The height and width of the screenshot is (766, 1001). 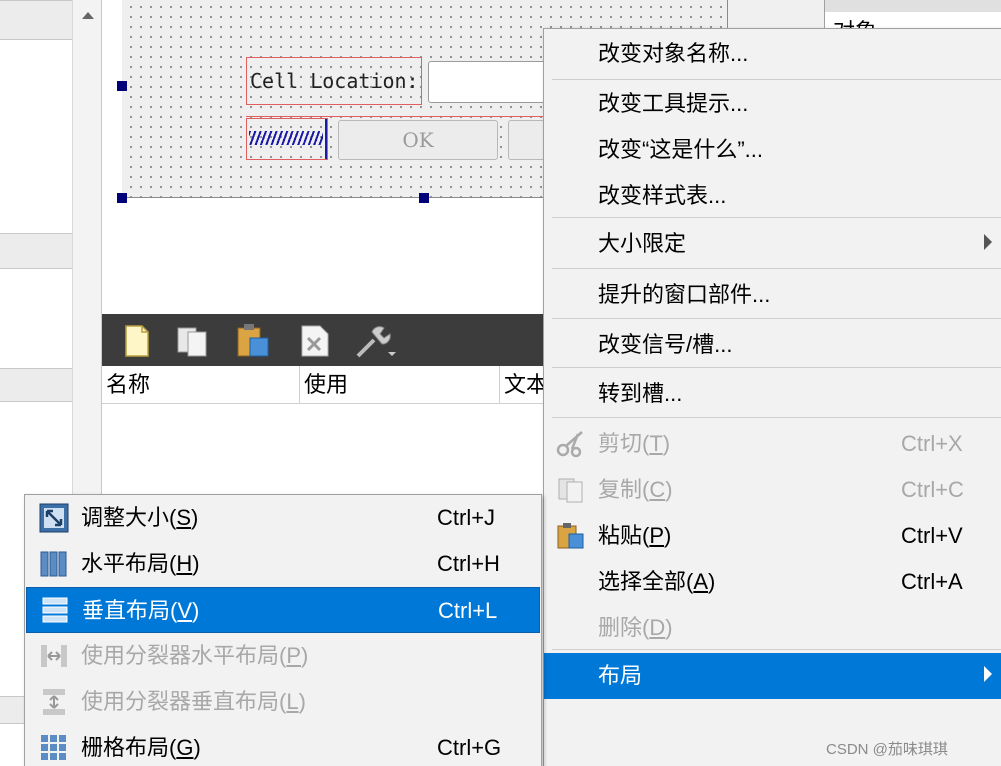 What do you see at coordinates (642, 581) in the screenshot?
I see `menu-item-label: 选择全部` at bounding box center [642, 581].